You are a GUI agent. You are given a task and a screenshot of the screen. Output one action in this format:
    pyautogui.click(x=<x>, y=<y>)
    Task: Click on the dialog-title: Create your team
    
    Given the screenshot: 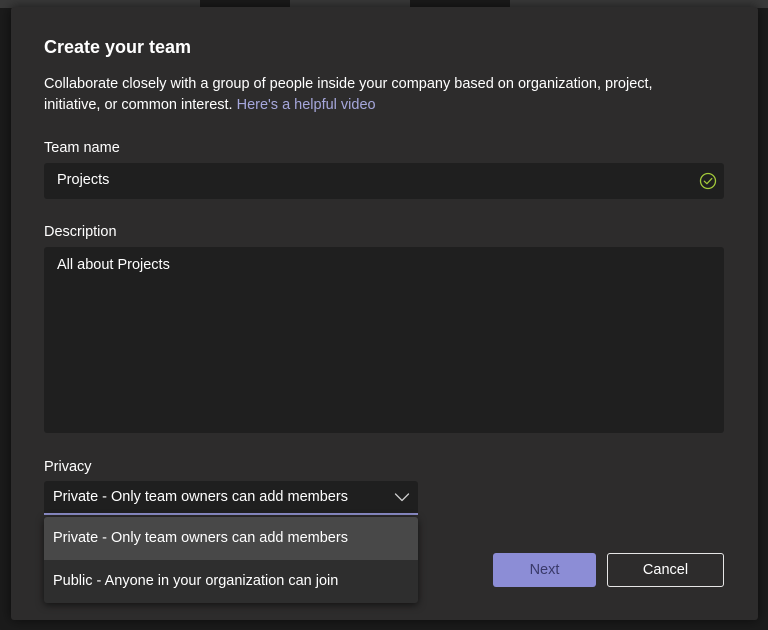 What is the action you would take?
    pyautogui.click(x=118, y=47)
    